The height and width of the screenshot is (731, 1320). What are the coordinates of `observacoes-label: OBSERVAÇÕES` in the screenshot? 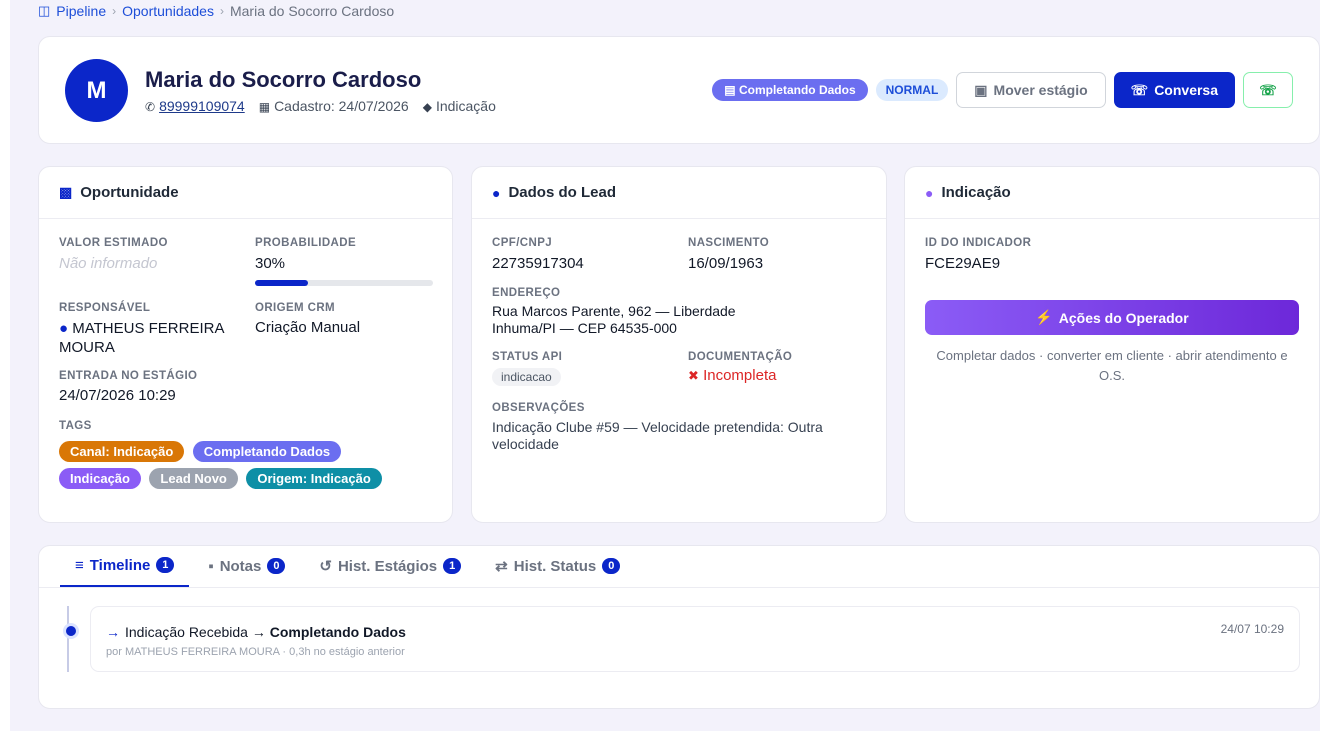 It's located at (538, 408).